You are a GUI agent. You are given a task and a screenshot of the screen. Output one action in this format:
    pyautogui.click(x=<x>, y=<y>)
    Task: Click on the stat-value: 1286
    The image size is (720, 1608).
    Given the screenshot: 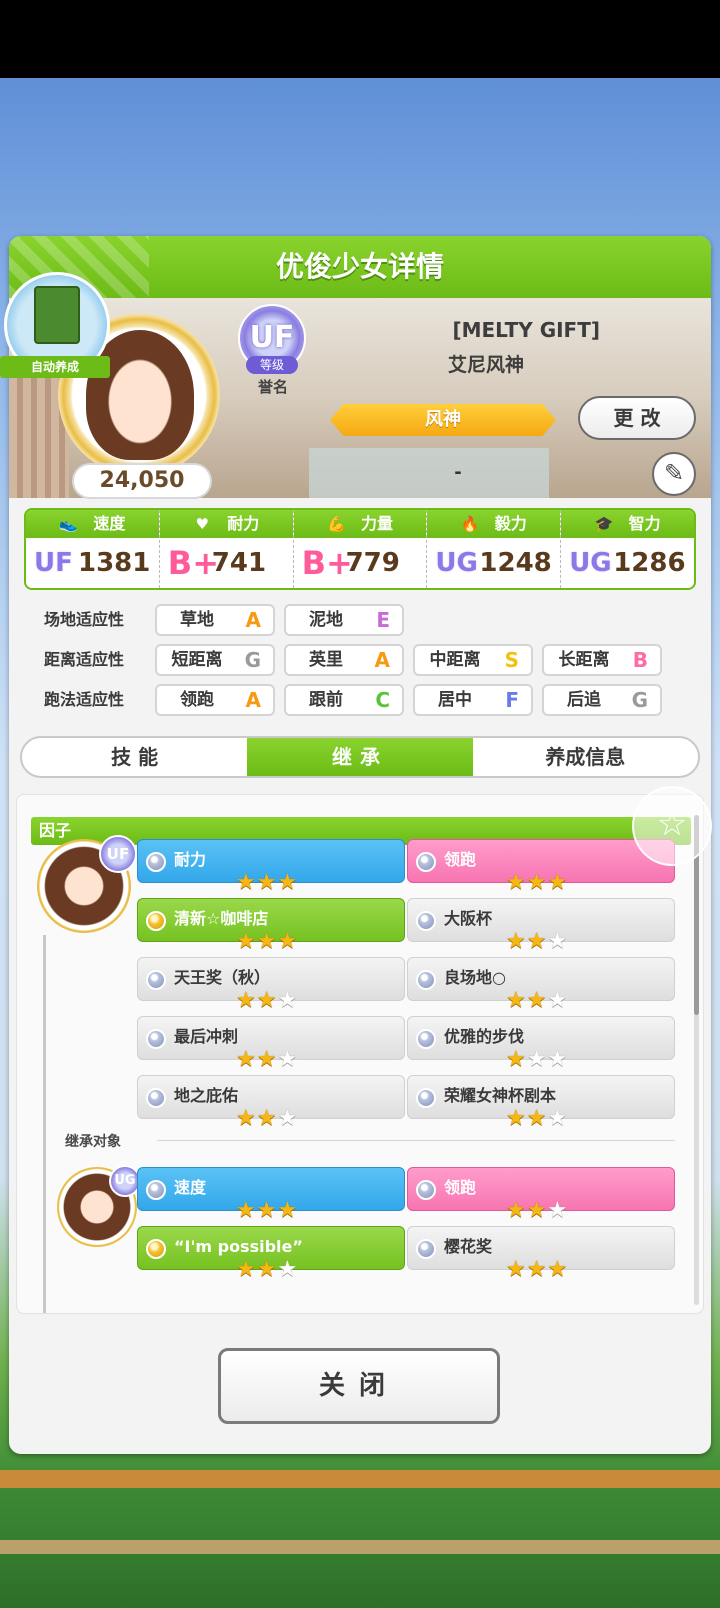 What is the action you would take?
    pyautogui.click(x=649, y=563)
    